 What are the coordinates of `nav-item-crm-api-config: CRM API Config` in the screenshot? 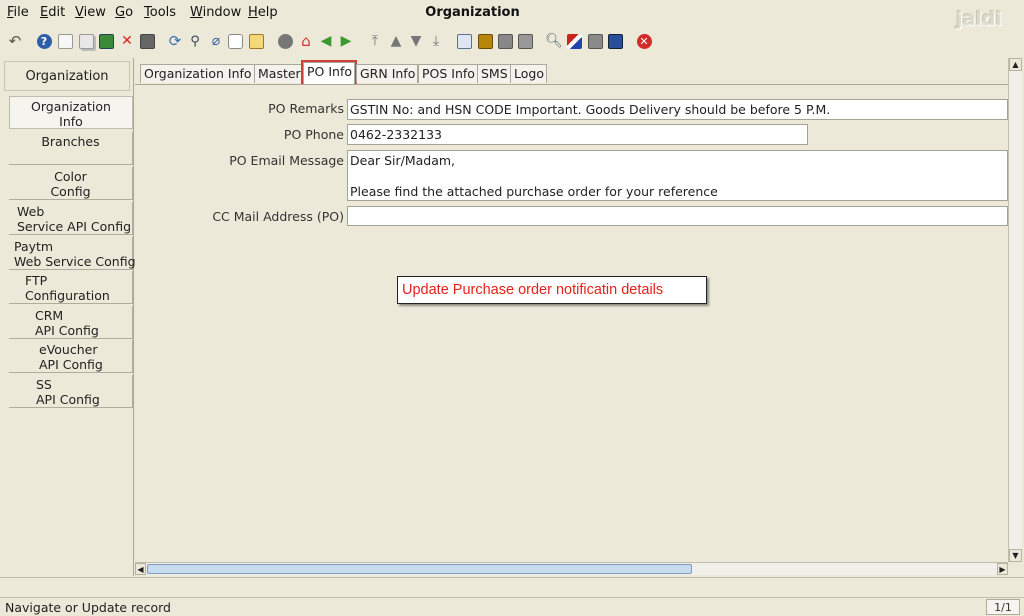 It's located at (71, 322).